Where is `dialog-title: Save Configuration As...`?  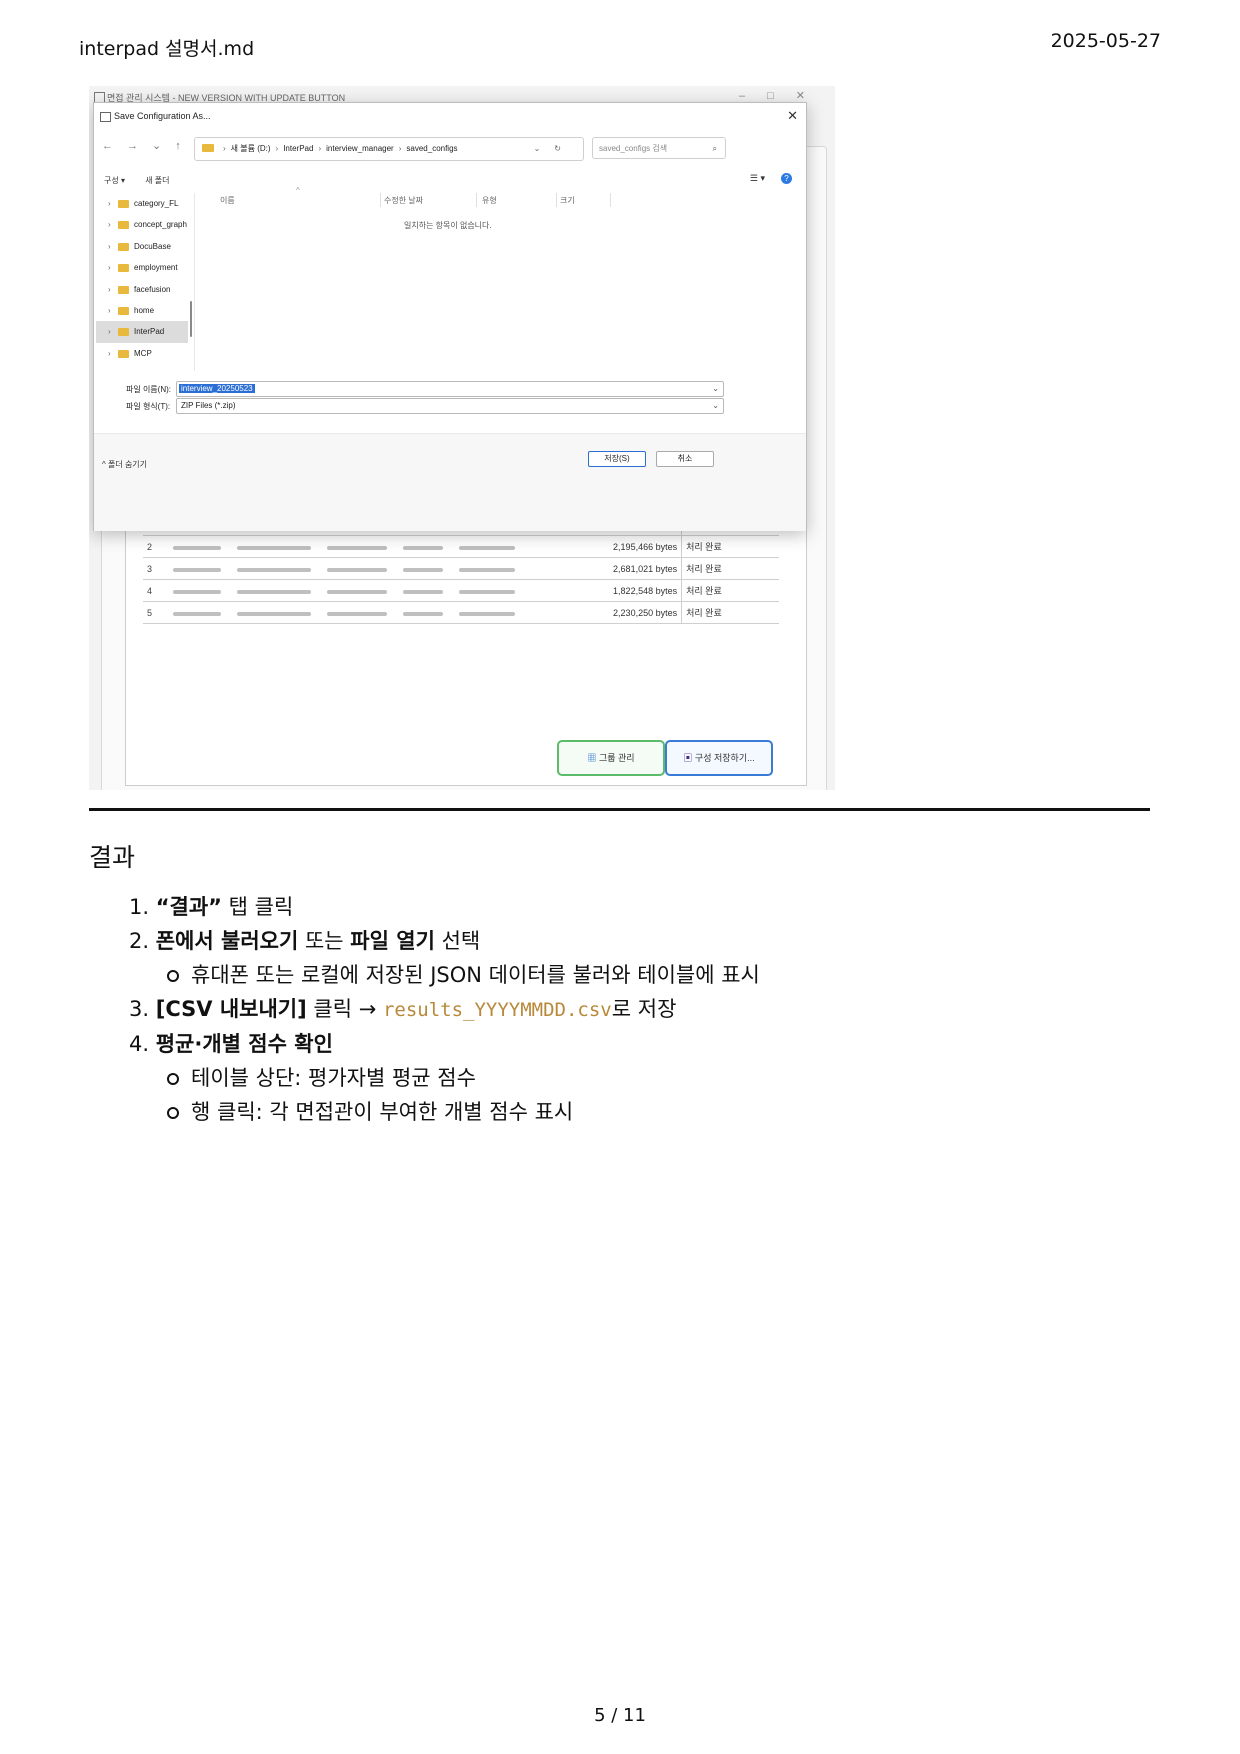 dialog-title: Save Configuration As... is located at coordinates (162, 116).